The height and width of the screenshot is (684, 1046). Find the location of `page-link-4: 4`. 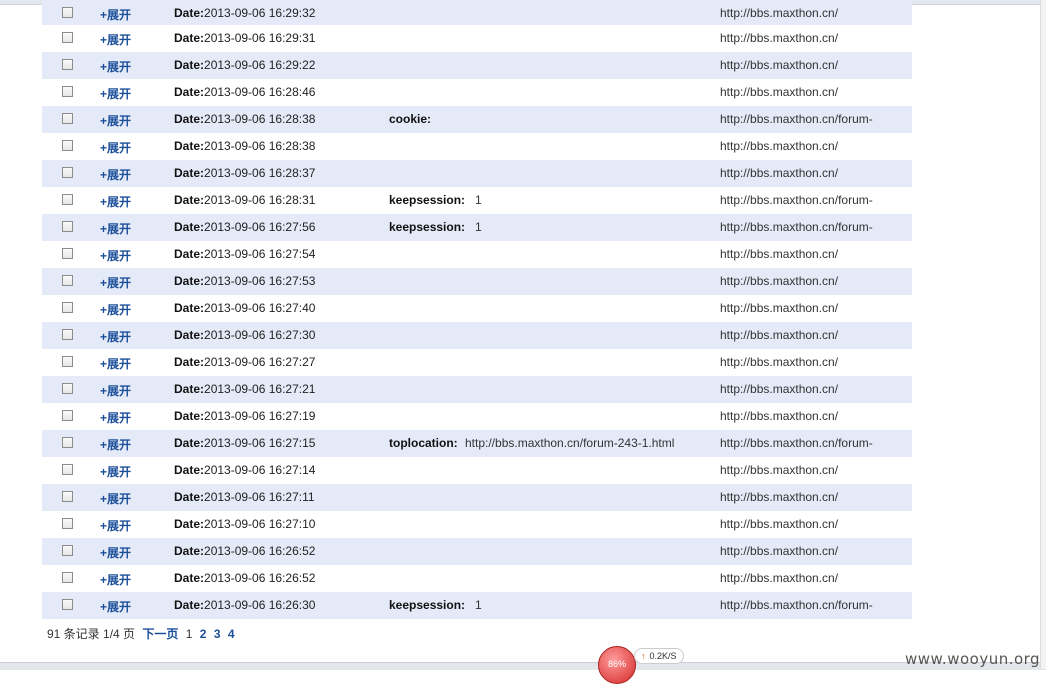

page-link-4: 4 is located at coordinates (231, 634).